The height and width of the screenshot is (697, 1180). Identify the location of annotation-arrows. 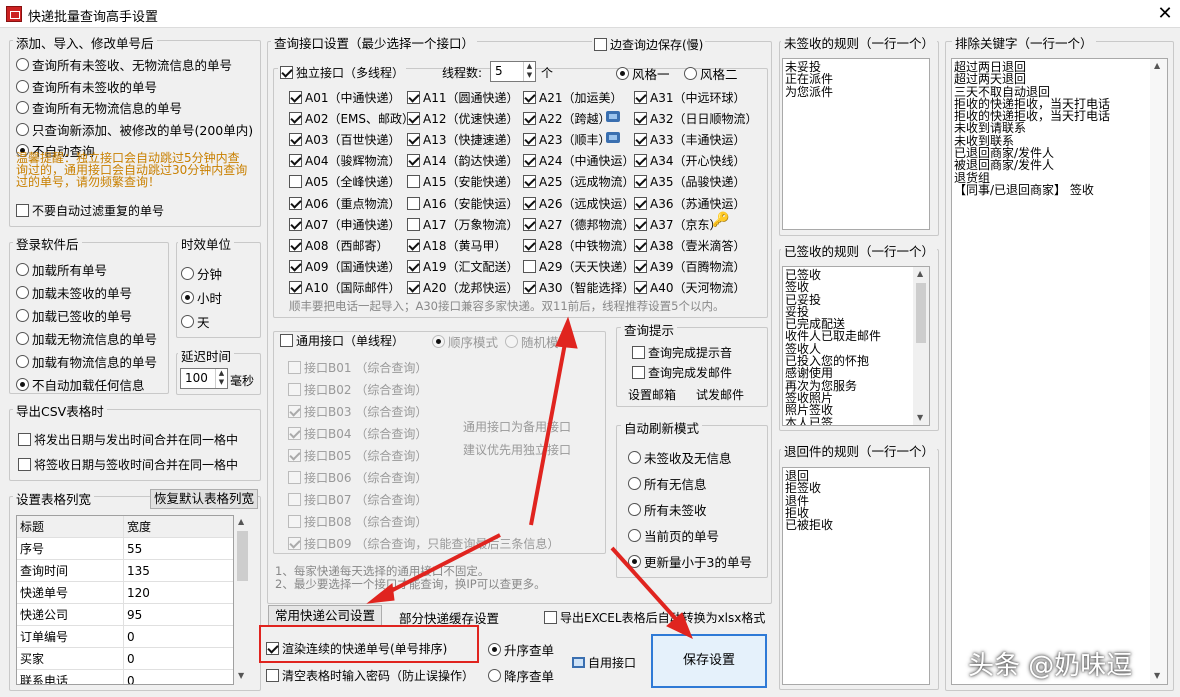
(529, 478).